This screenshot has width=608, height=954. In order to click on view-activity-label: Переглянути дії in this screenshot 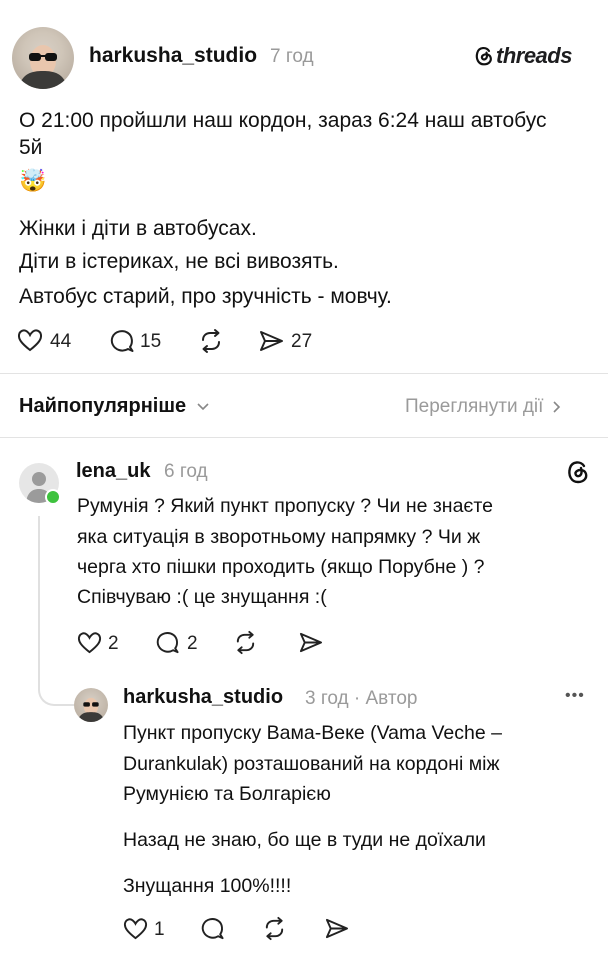, I will do `click(474, 406)`.